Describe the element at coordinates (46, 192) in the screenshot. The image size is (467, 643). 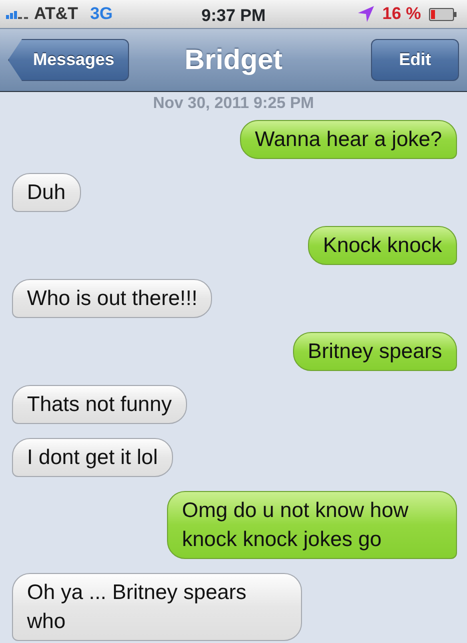
I see `received-message-bubble: Duh` at that location.